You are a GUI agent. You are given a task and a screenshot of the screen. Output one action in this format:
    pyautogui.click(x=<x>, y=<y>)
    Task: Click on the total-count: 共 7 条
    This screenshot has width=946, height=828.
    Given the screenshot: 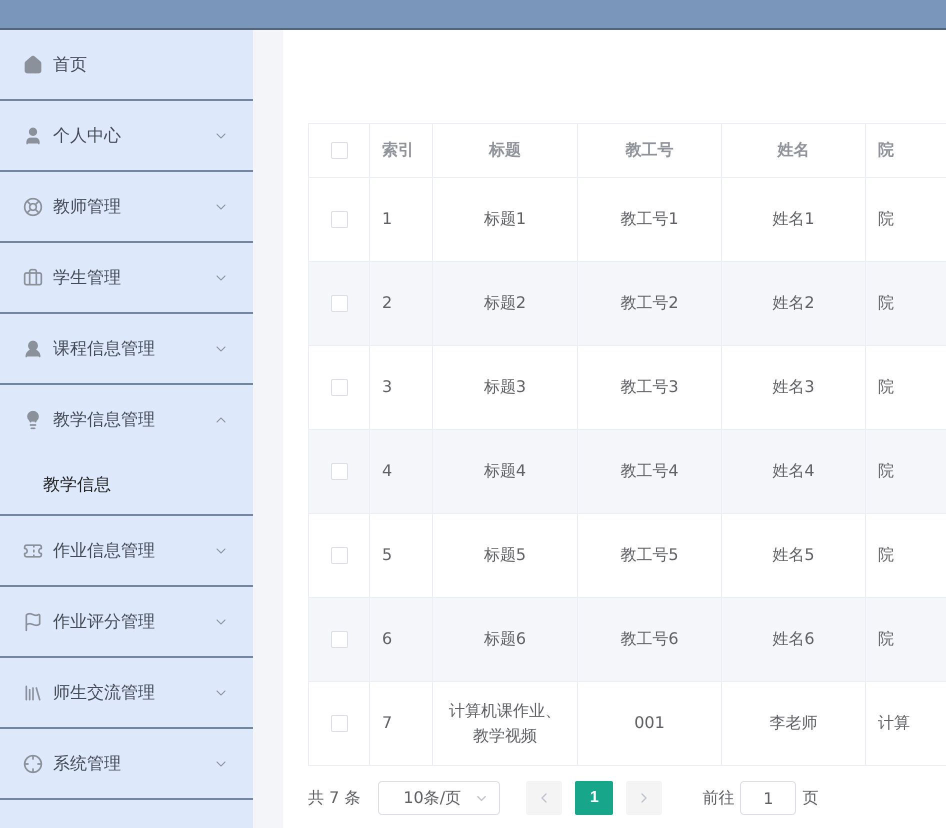 What is the action you would take?
    pyautogui.click(x=334, y=798)
    